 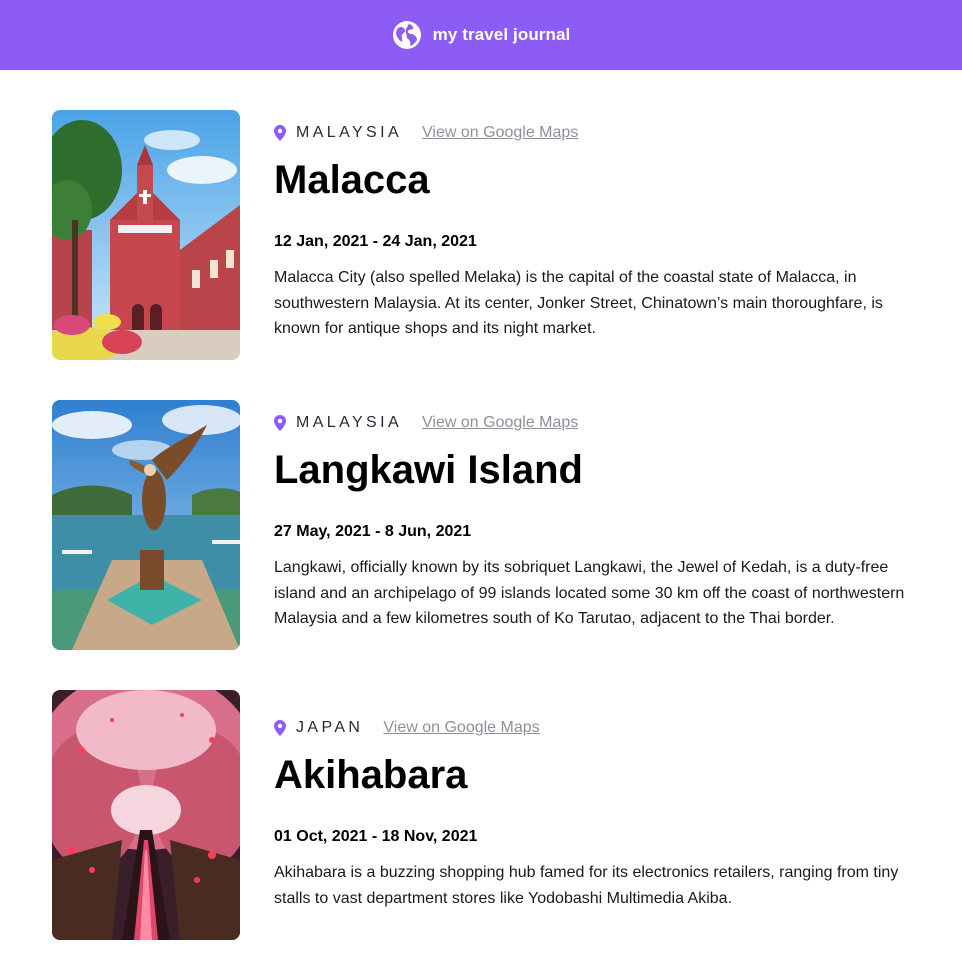 I want to click on navbar: my travel journal, so click(x=481, y=35).